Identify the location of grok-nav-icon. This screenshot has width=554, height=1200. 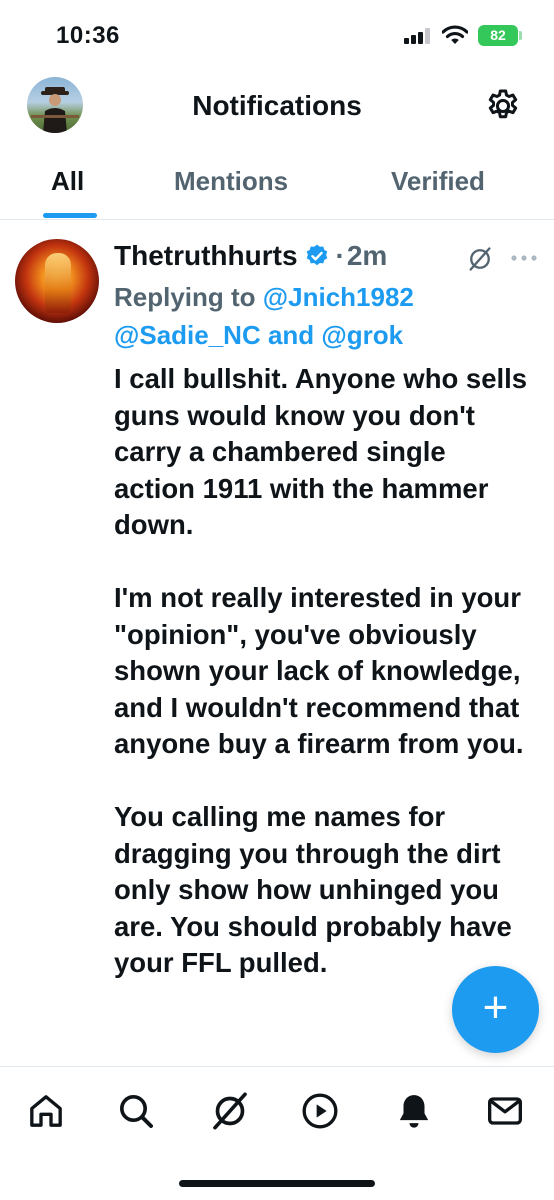
(230, 1111).